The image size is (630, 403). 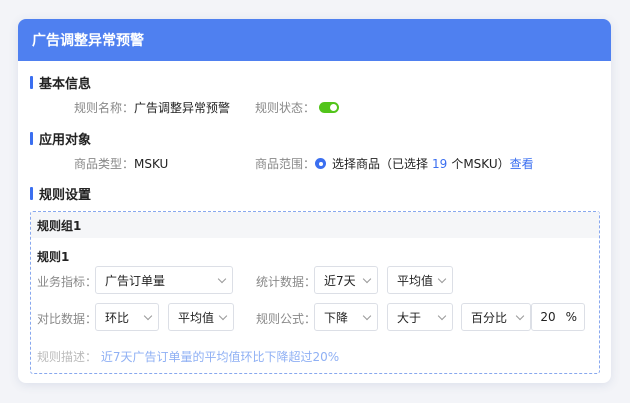 I want to click on scope-text-post: 个MSKU）, so click(x=480, y=164).